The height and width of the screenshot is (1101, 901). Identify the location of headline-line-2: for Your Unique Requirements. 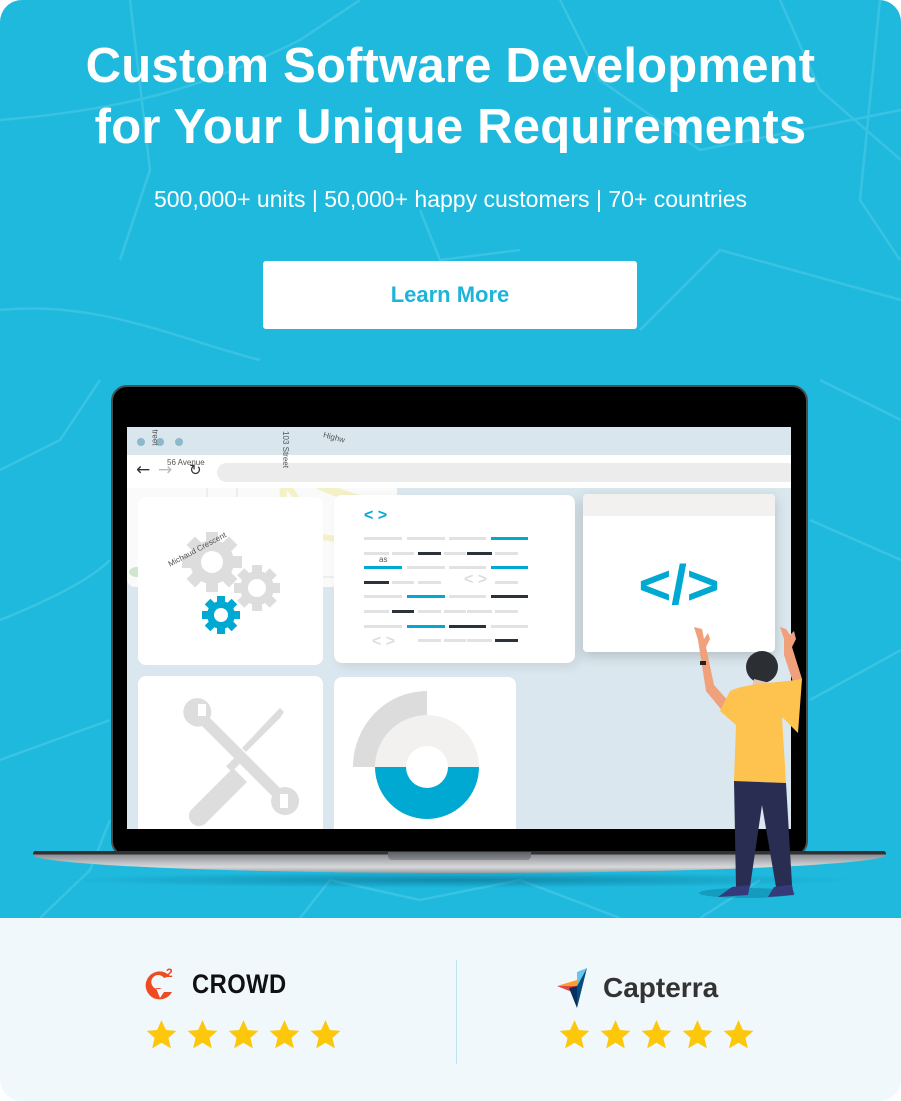
(450, 127).